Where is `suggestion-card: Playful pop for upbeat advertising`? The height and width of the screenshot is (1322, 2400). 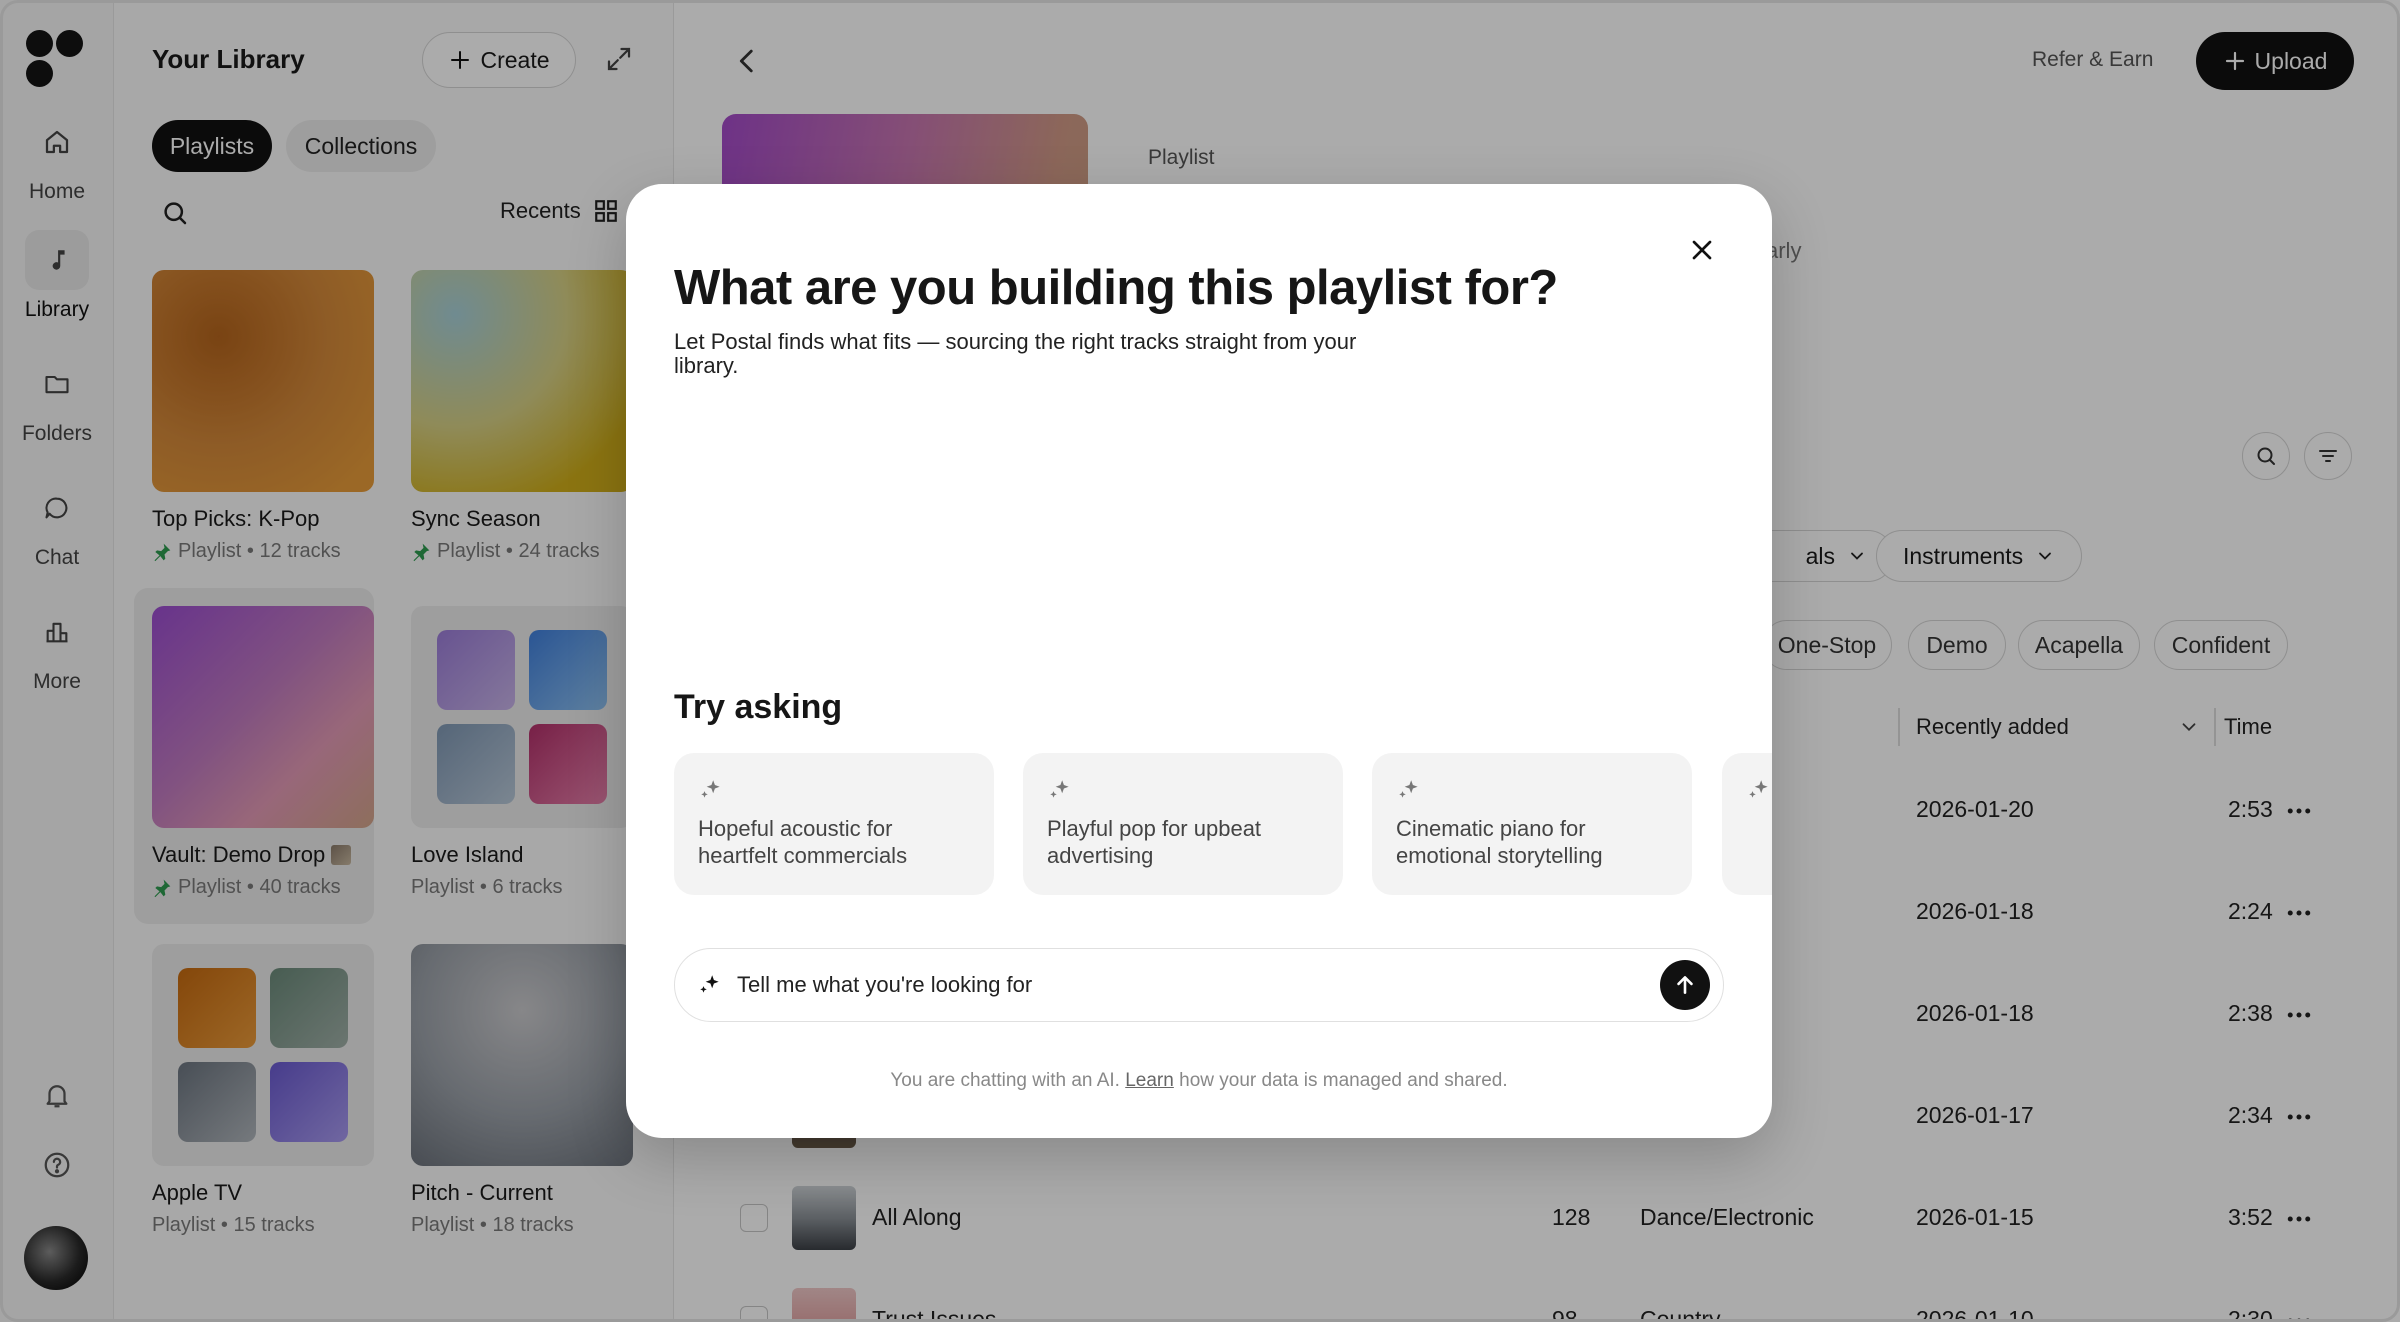 suggestion-card: Playful pop for upbeat advertising is located at coordinates (1183, 824).